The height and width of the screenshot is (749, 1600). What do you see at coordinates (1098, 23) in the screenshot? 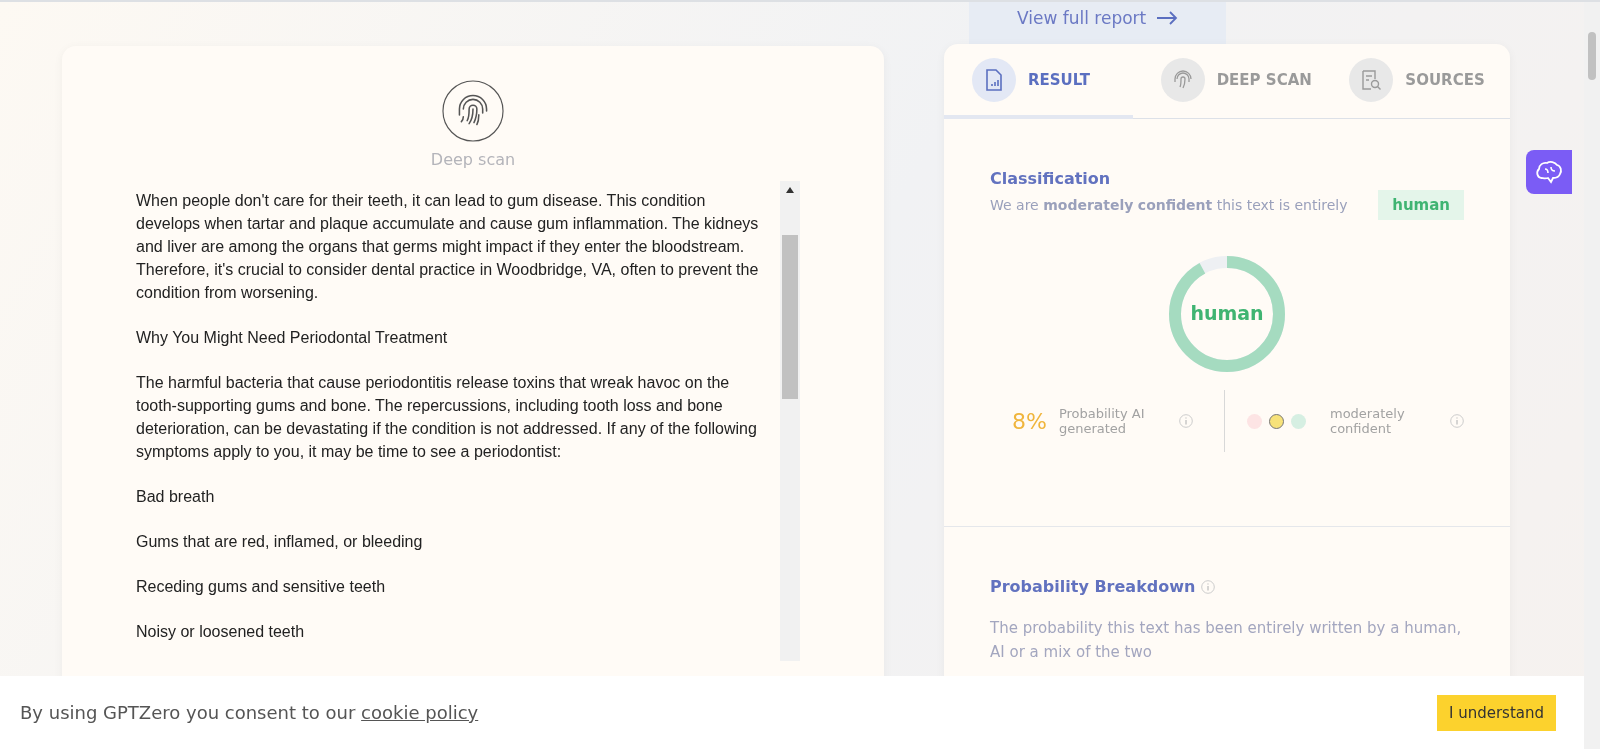
I see `view-full-report-link: View full report` at bounding box center [1098, 23].